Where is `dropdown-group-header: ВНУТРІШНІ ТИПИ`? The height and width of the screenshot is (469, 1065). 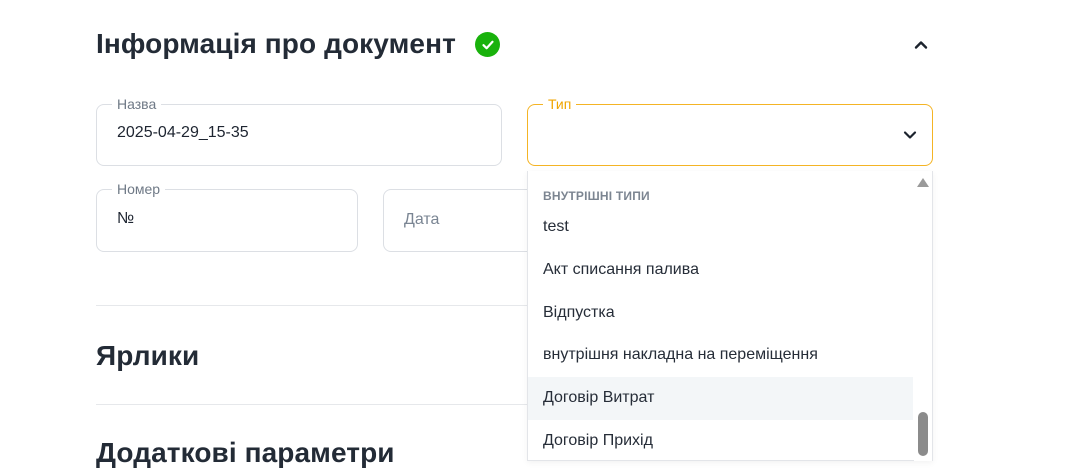 dropdown-group-header: ВНУТРІШНІ ТИПИ is located at coordinates (596, 196).